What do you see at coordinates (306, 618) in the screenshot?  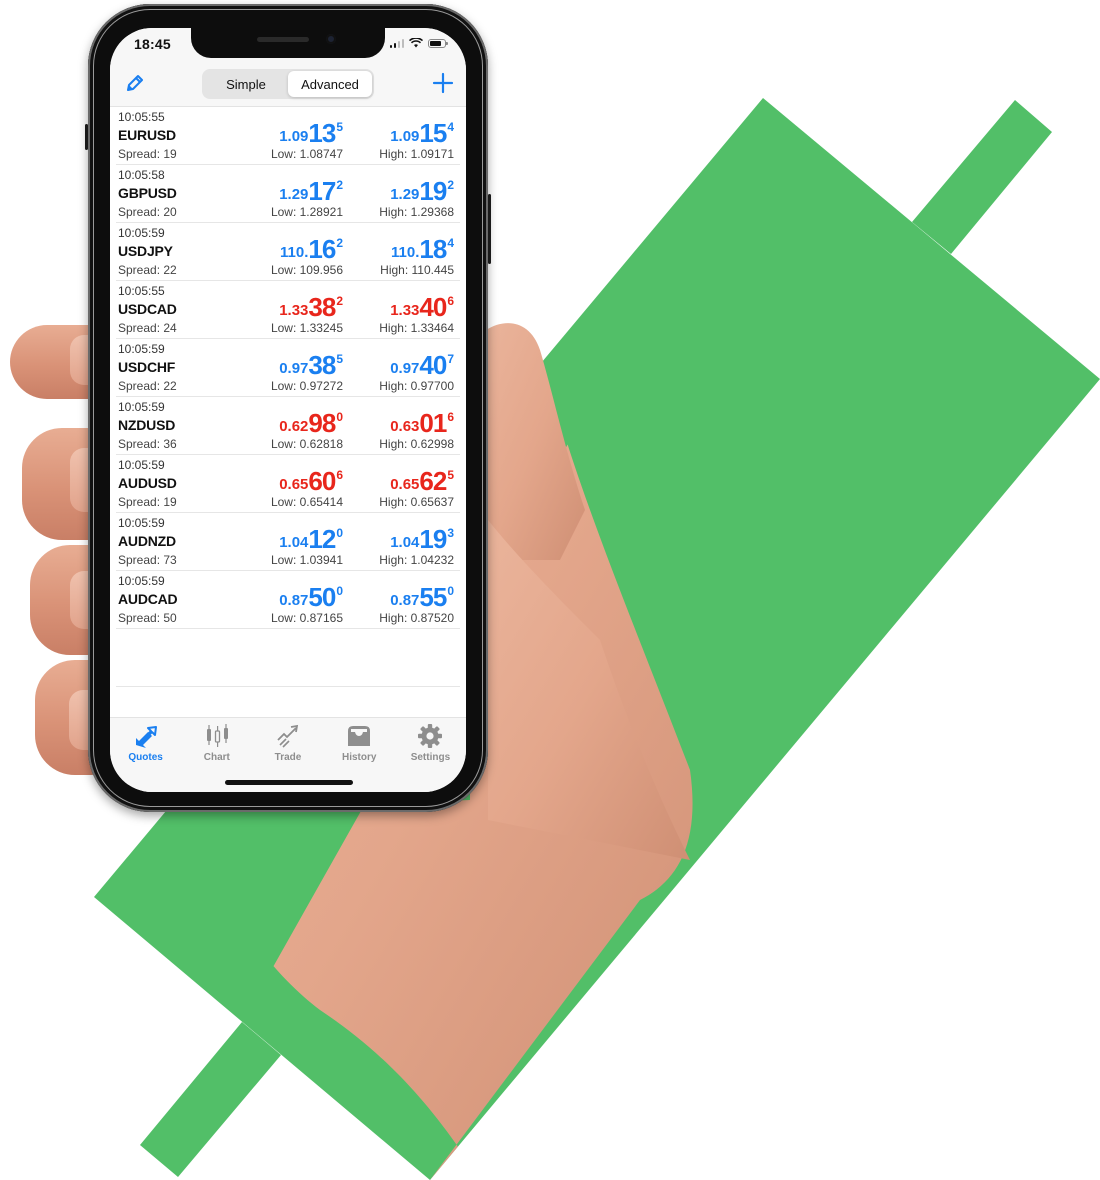 I see `quote-low: Low: 0.87165` at bounding box center [306, 618].